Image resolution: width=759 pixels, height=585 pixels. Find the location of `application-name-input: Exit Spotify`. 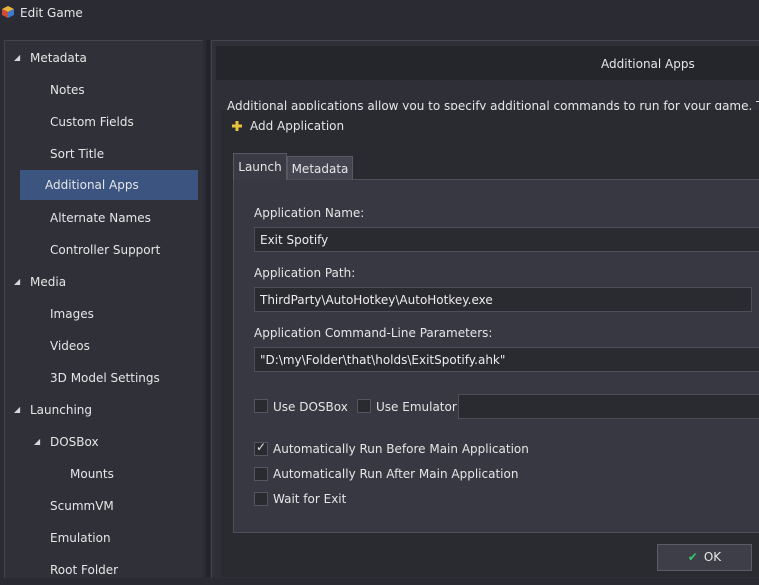

application-name-input: Exit Spotify is located at coordinates (506, 239).